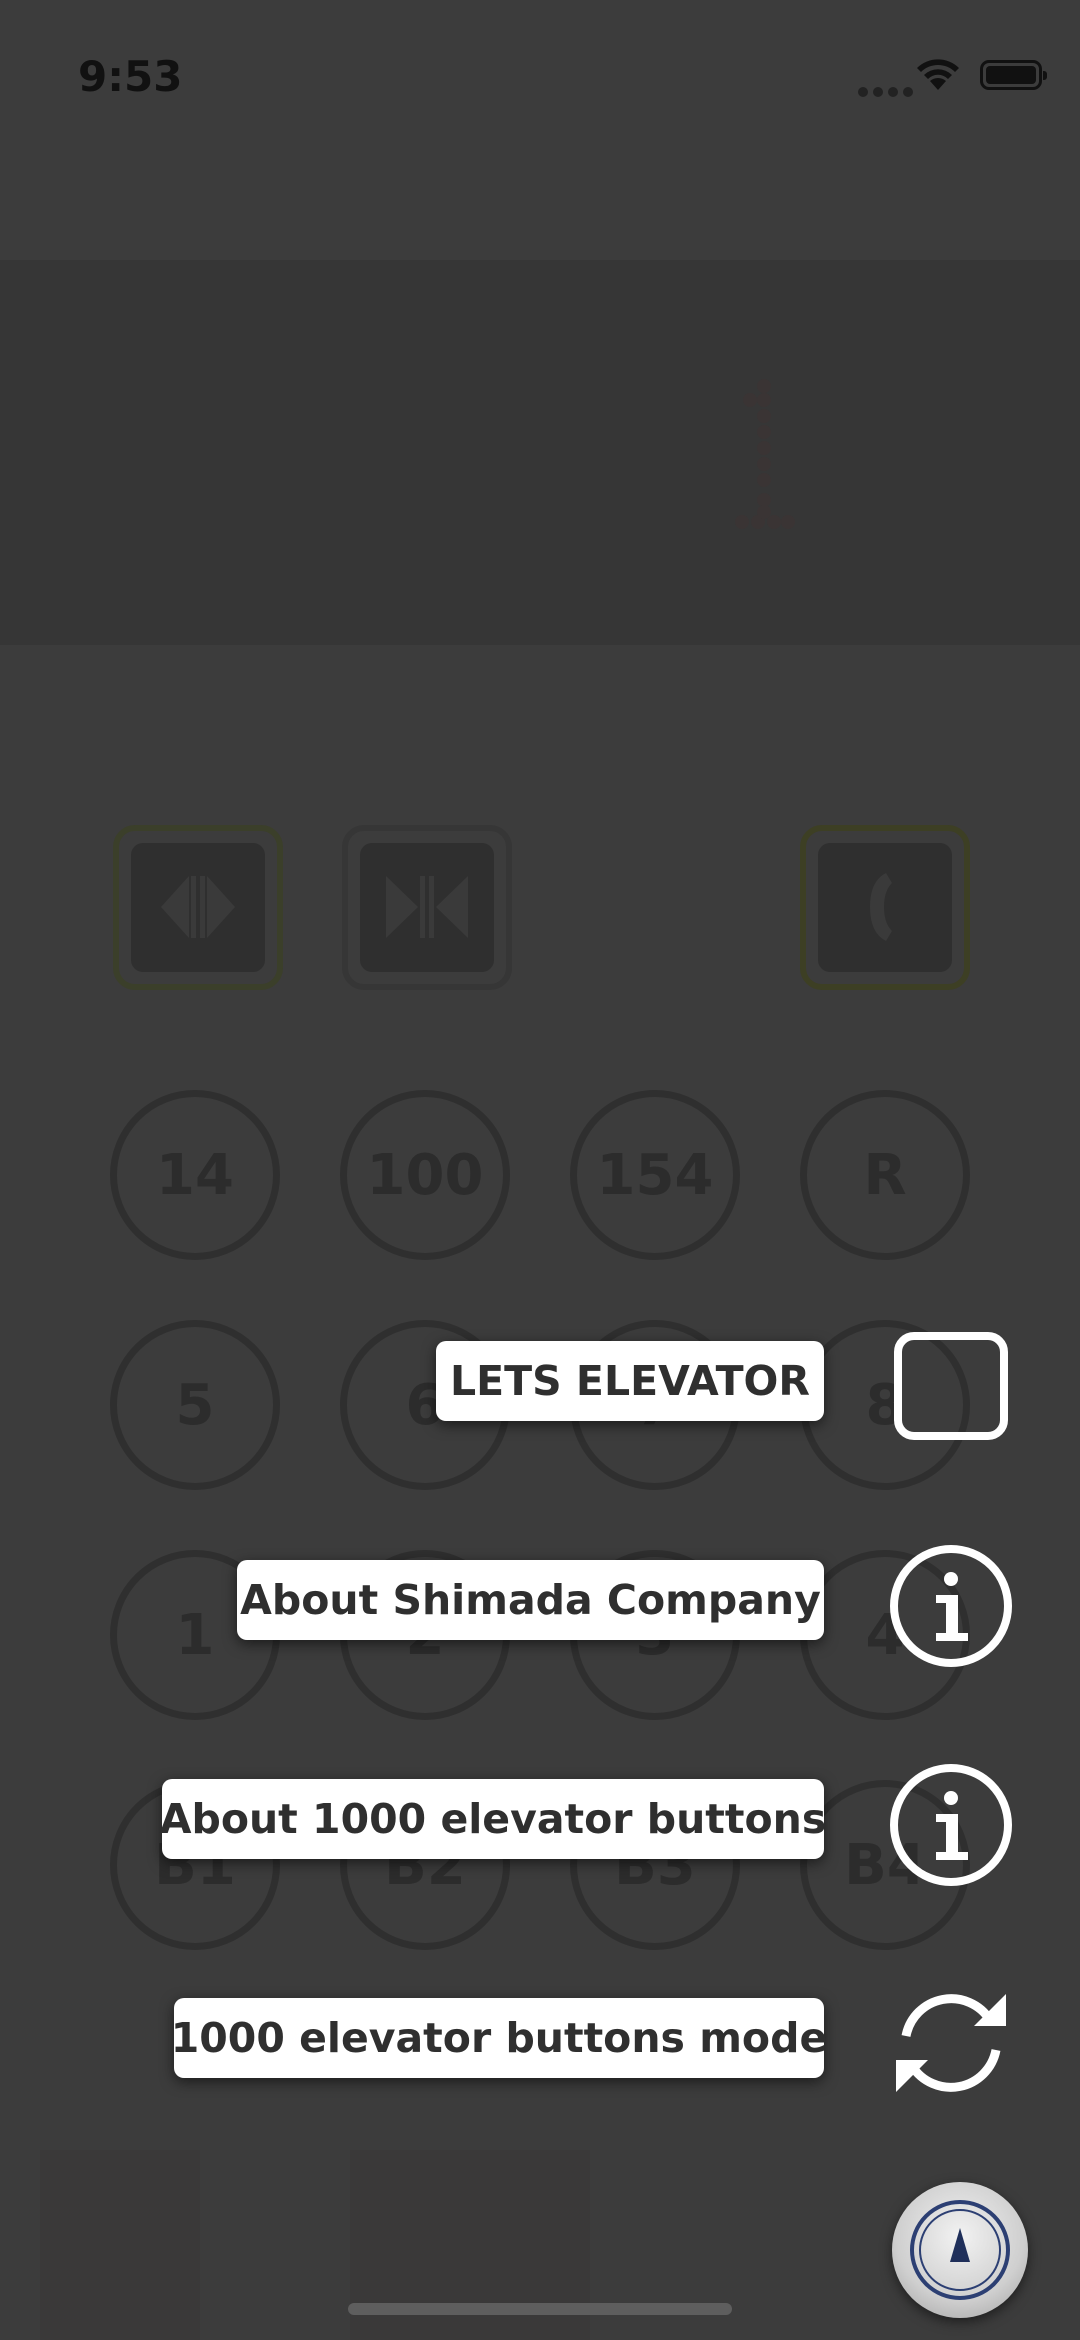 This screenshot has height=2340, width=1080. What do you see at coordinates (1013, 75) in the screenshot?
I see `battery-icon` at bounding box center [1013, 75].